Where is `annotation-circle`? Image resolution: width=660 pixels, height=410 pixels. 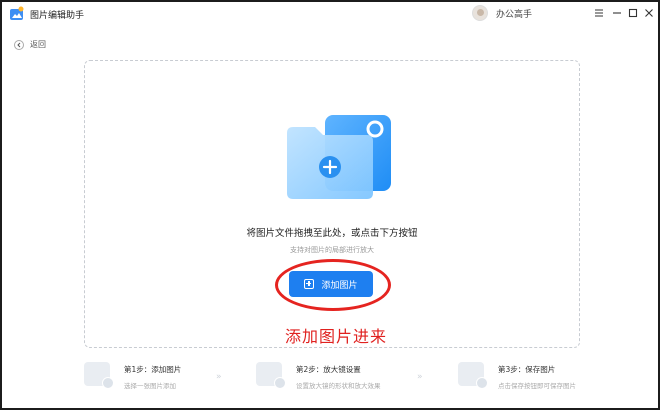
annotation-circle is located at coordinates (333, 285).